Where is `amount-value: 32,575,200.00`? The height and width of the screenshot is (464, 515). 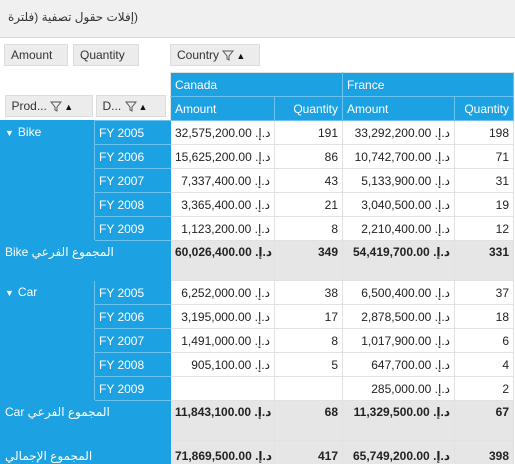
amount-value: 32,575,200.00 is located at coordinates (213, 132).